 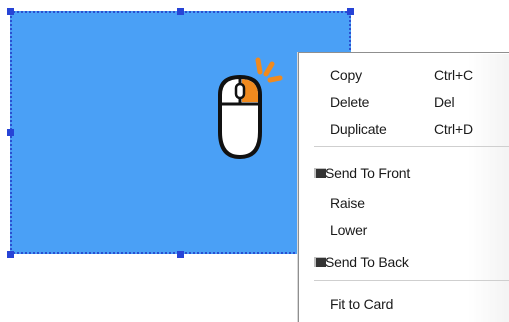 I want to click on menu-item-label: Lower, so click(x=349, y=230).